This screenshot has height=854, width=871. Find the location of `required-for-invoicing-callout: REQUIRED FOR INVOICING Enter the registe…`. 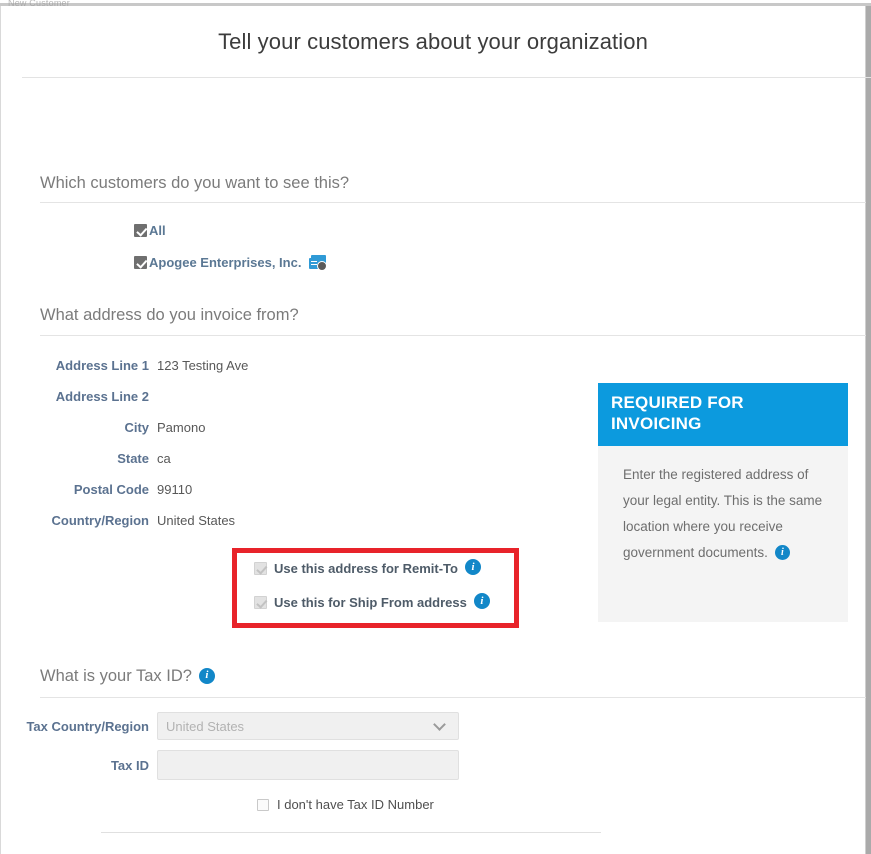

required-for-invoicing-callout: REQUIRED FOR INVOICING Enter the registe… is located at coordinates (723, 502).